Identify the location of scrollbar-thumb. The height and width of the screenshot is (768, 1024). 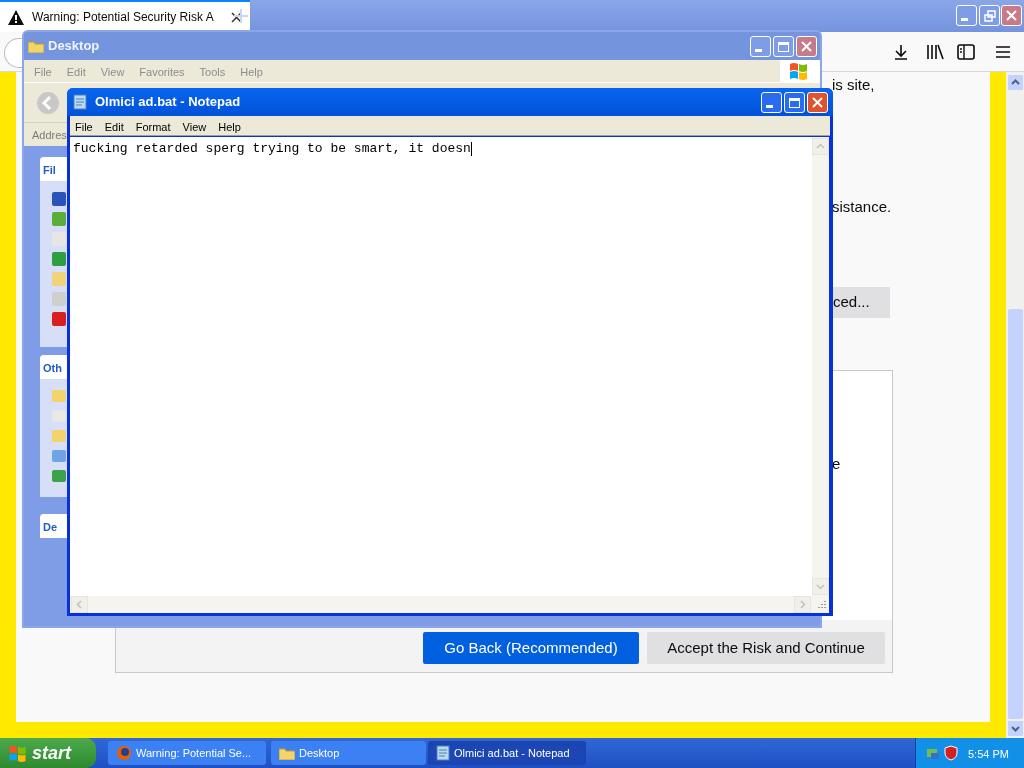
(1015, 514).